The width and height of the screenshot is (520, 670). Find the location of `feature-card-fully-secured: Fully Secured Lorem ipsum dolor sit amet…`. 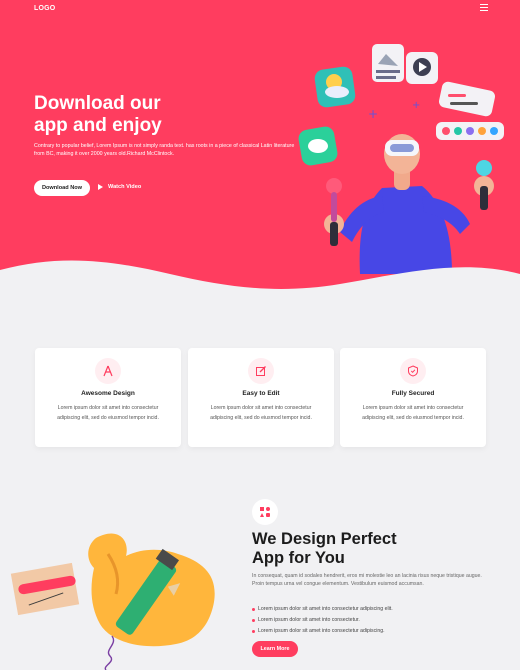

feature-card-fully-secured: Fully Secured Lorem ipsum dolor sit amet… is located at coordinates (413, 397).